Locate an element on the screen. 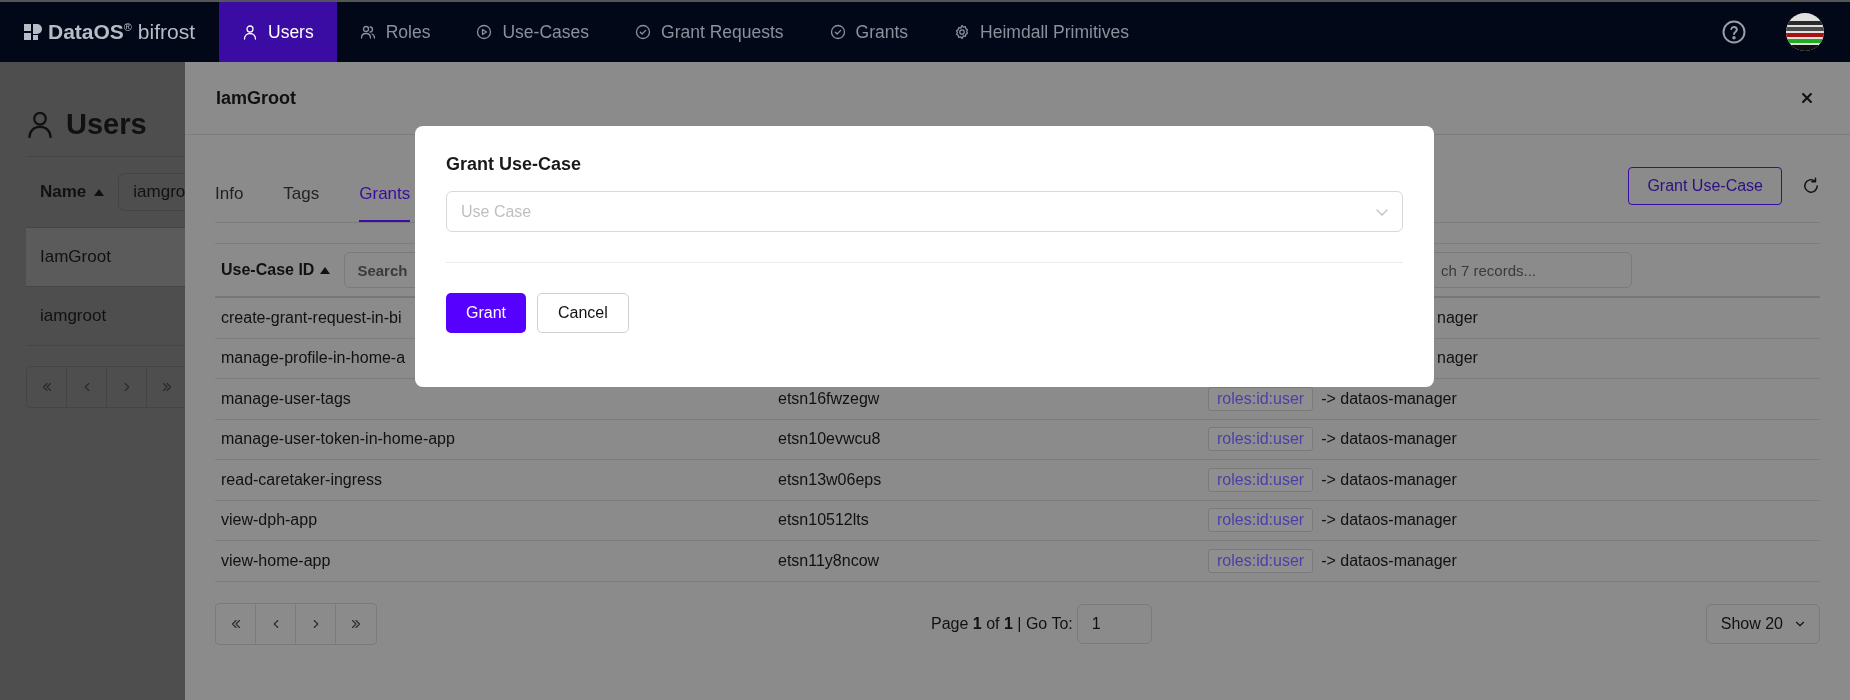 This screenshot has width=1850, height=700. table-cell: etsn10evwcu8 is located at coordinates (829, 439).